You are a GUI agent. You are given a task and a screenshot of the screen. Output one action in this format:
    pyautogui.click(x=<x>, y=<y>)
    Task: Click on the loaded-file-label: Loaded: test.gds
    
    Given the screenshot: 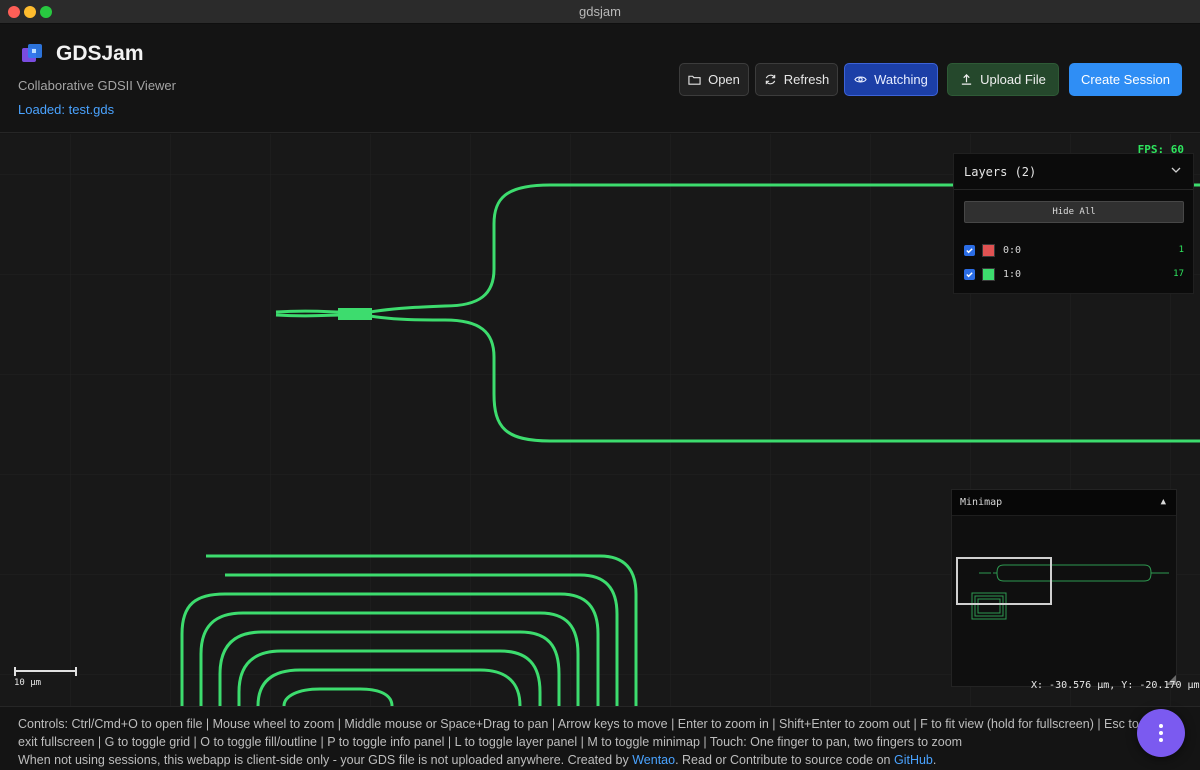 What is the action you would take?
    pyautogui.click(x=66, y=109)
    